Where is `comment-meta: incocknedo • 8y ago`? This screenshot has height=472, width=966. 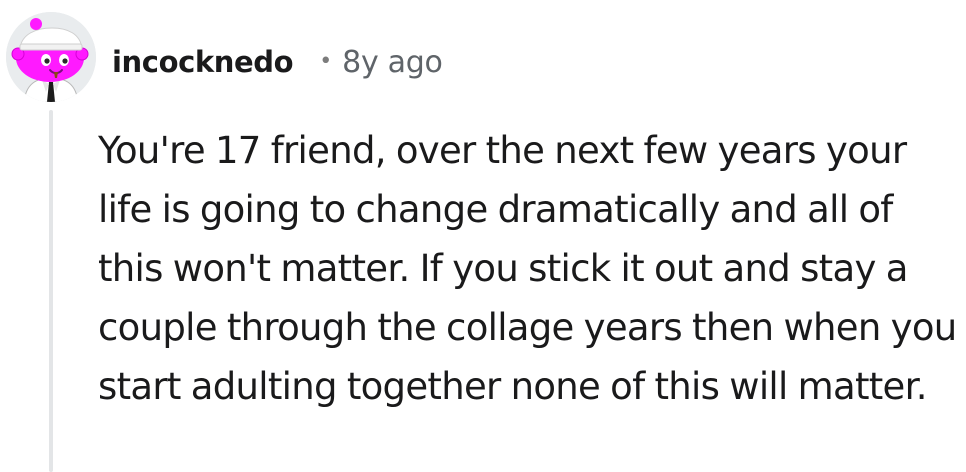
comment-meta: incocknedo • 8y ago is located at coordinates (277, 62).